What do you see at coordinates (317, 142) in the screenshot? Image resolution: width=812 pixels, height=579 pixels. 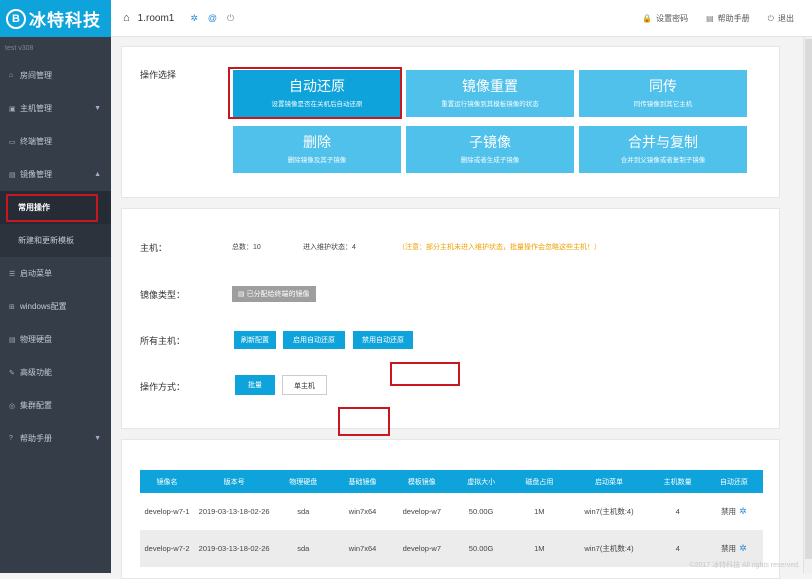 I see `tile-title: 删除` at bounding box center [317, 142].